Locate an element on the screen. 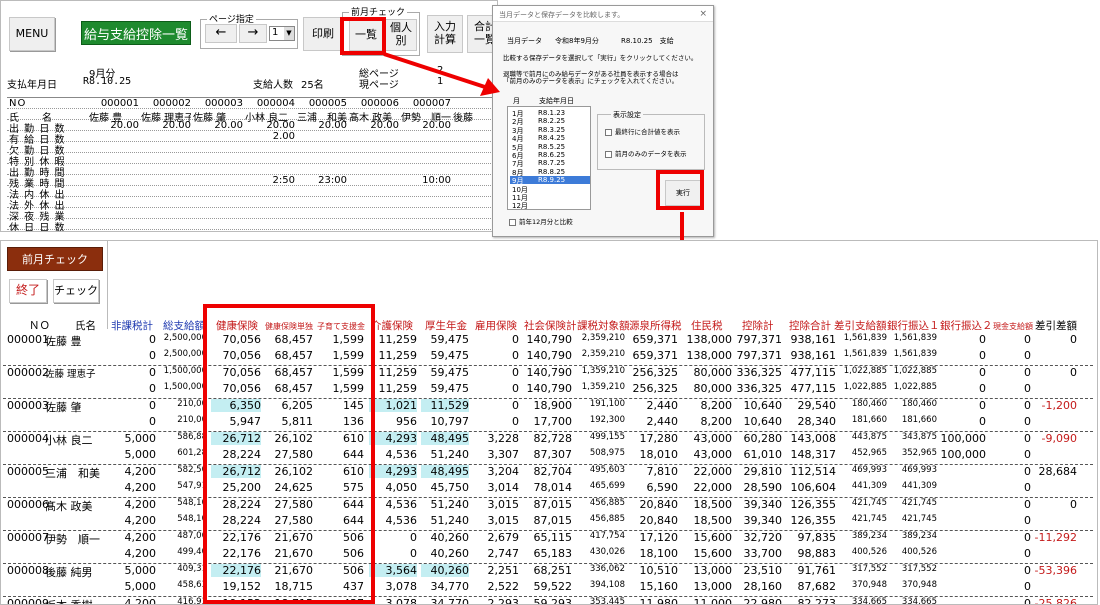 The image size is (1100, 605). check-button: チェック is located at coordinates (76, 291).